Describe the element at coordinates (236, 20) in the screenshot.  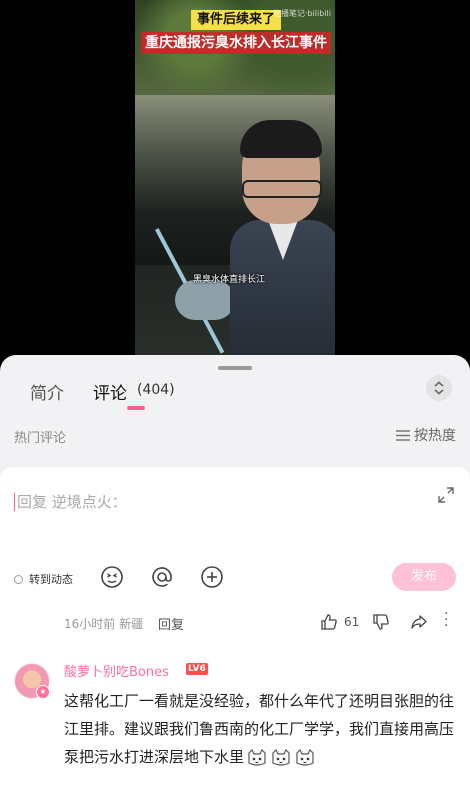
I see `video-title-badge: 事件后续来了` at that location.